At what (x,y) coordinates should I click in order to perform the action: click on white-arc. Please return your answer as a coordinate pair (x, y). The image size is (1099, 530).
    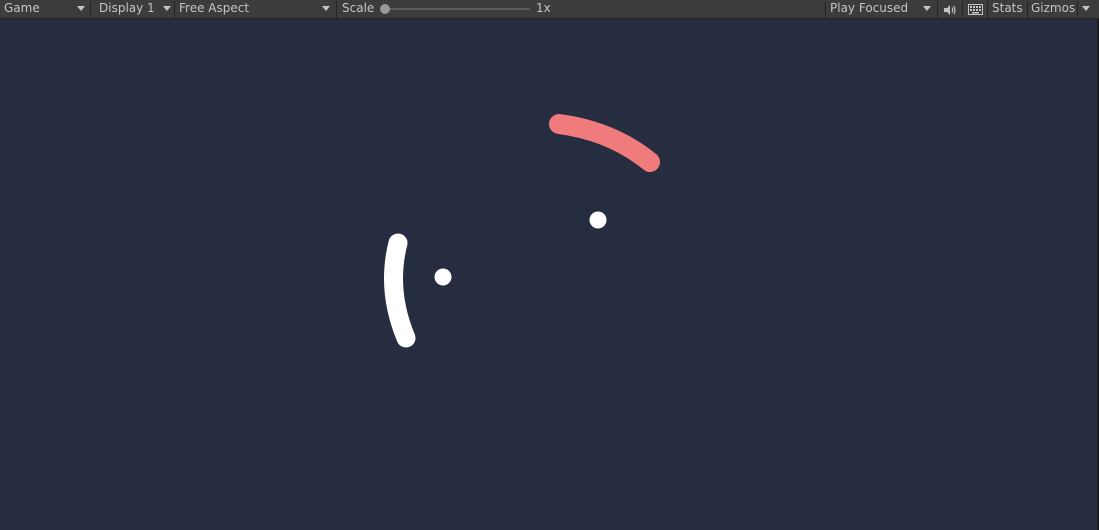
    Looking at the image, I should click on (400, 290).